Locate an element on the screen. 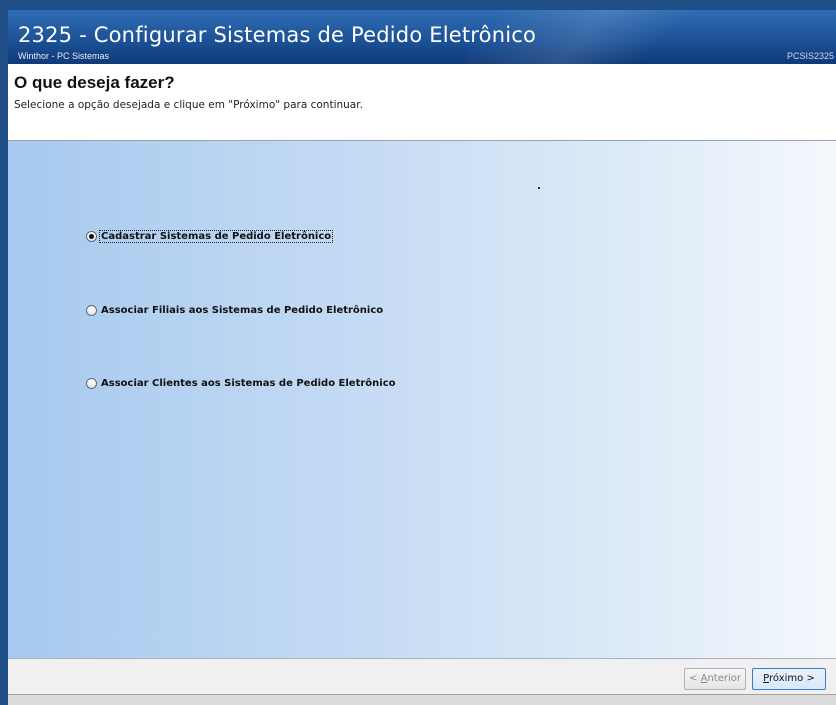 The height and width of the screenshot is (705, 836). option-cadastrar-sistemas: Cadastrar Sistemas de Pedido Eletrônico is located at coordinates (210, 236).